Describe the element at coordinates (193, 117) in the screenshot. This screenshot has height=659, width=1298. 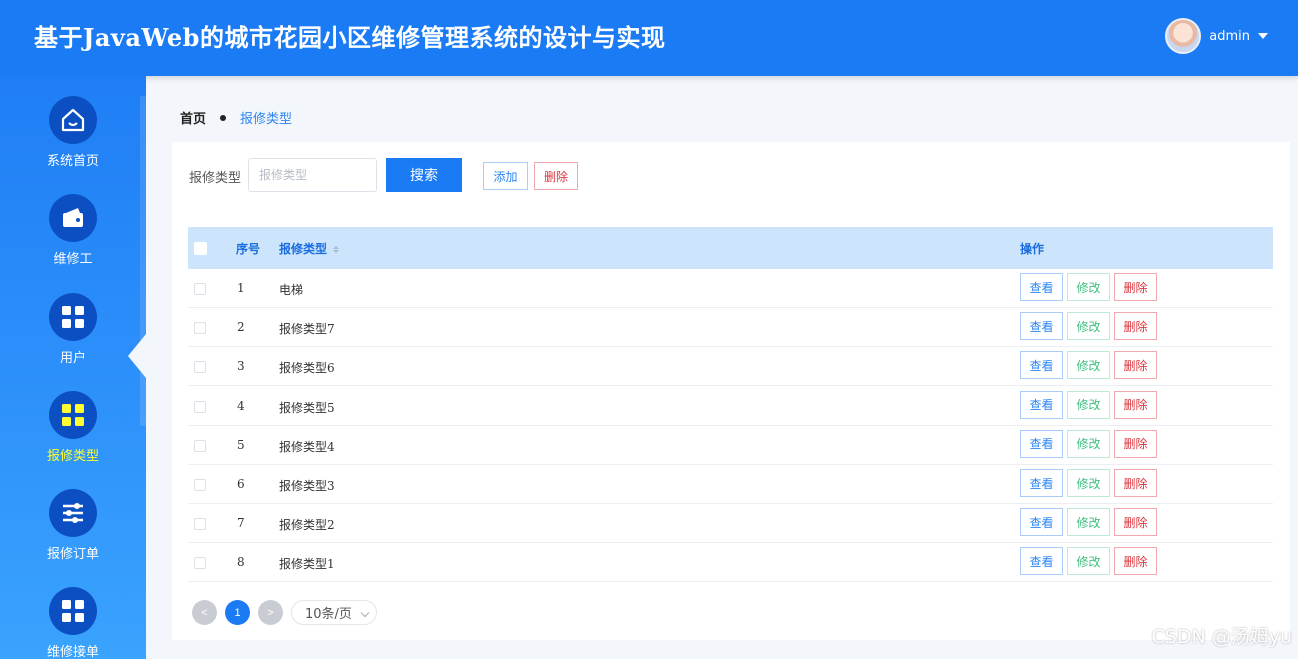
I see `breadcrumb-home: 首页` at that location.